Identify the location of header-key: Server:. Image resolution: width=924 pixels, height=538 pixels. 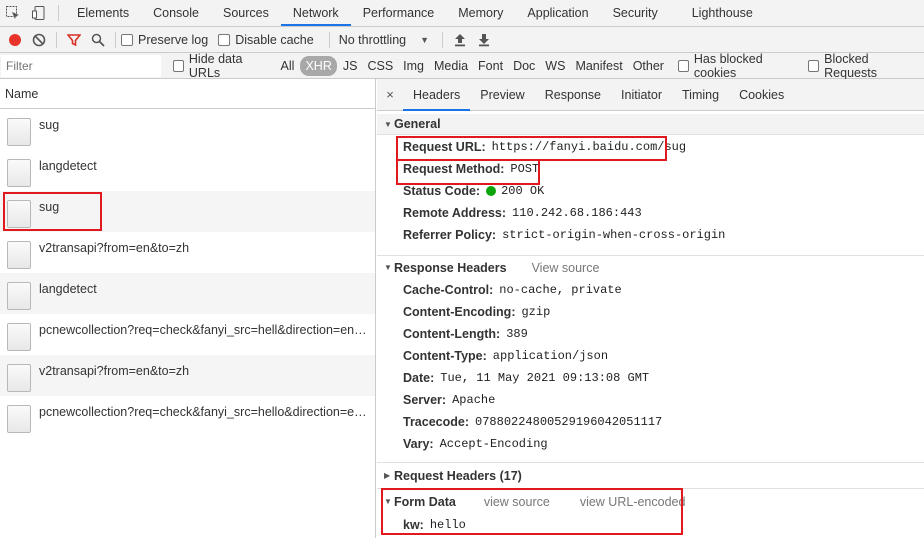
(425, 400).